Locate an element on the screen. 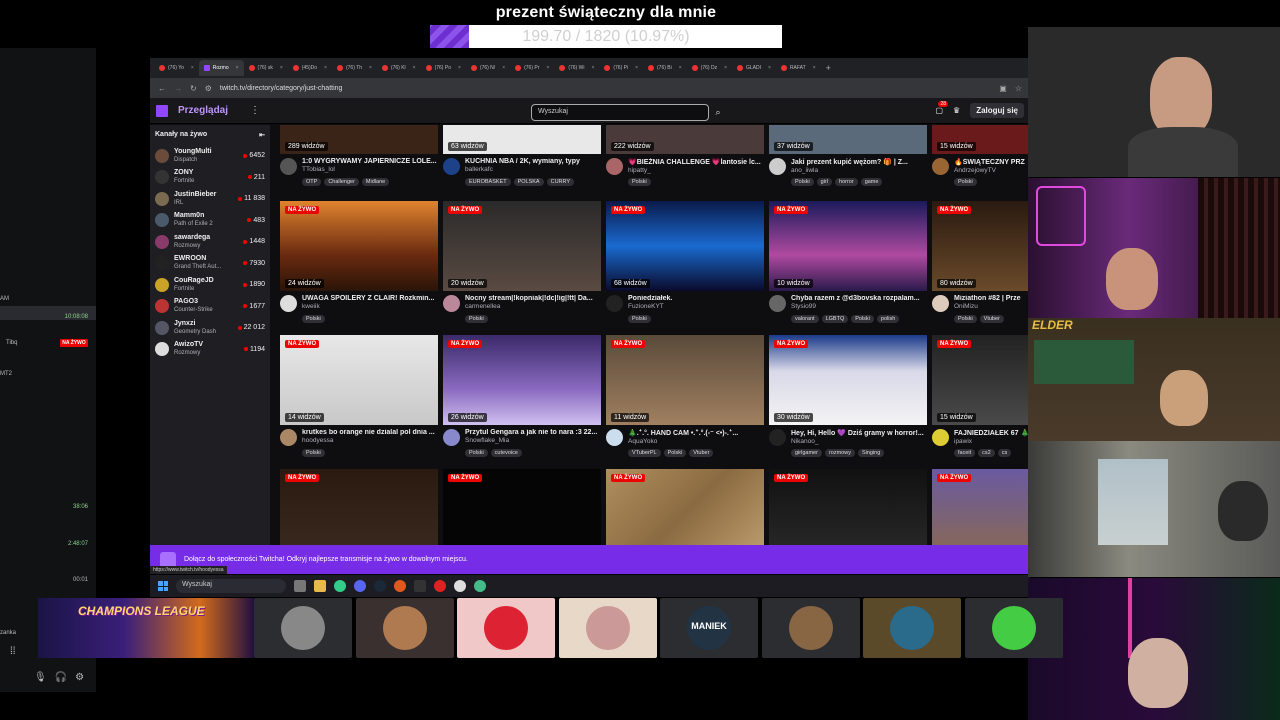  browser-tab: (76) Pi × is located at coordinates (621, 68).